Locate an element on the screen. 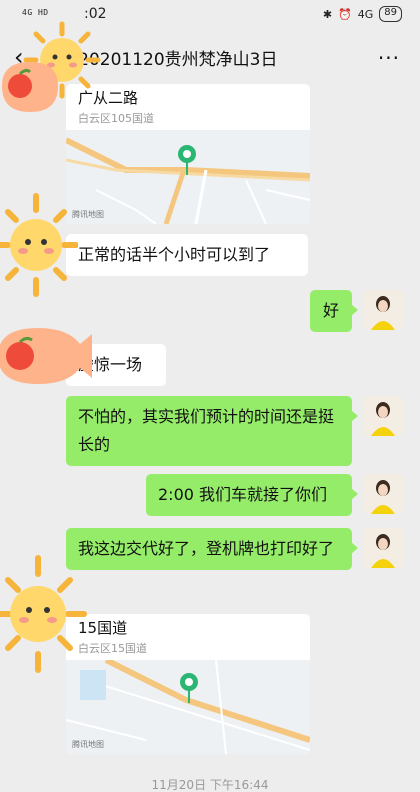  location-subtitle: 白云区105国道 is located at coordinates (116, 118).